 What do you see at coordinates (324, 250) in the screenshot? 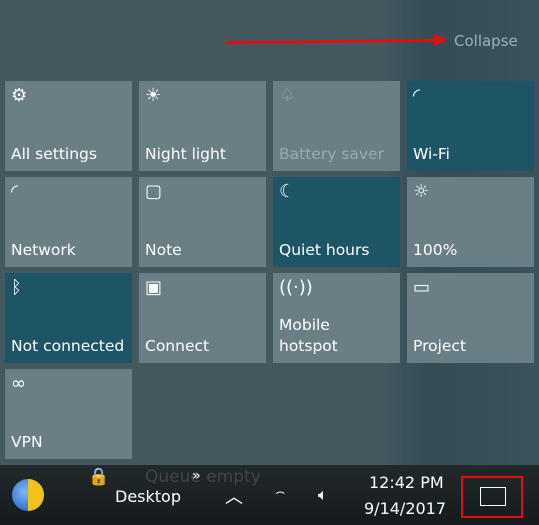
I see `tile-label: Quiet hours` at bounding box center [324, 250].